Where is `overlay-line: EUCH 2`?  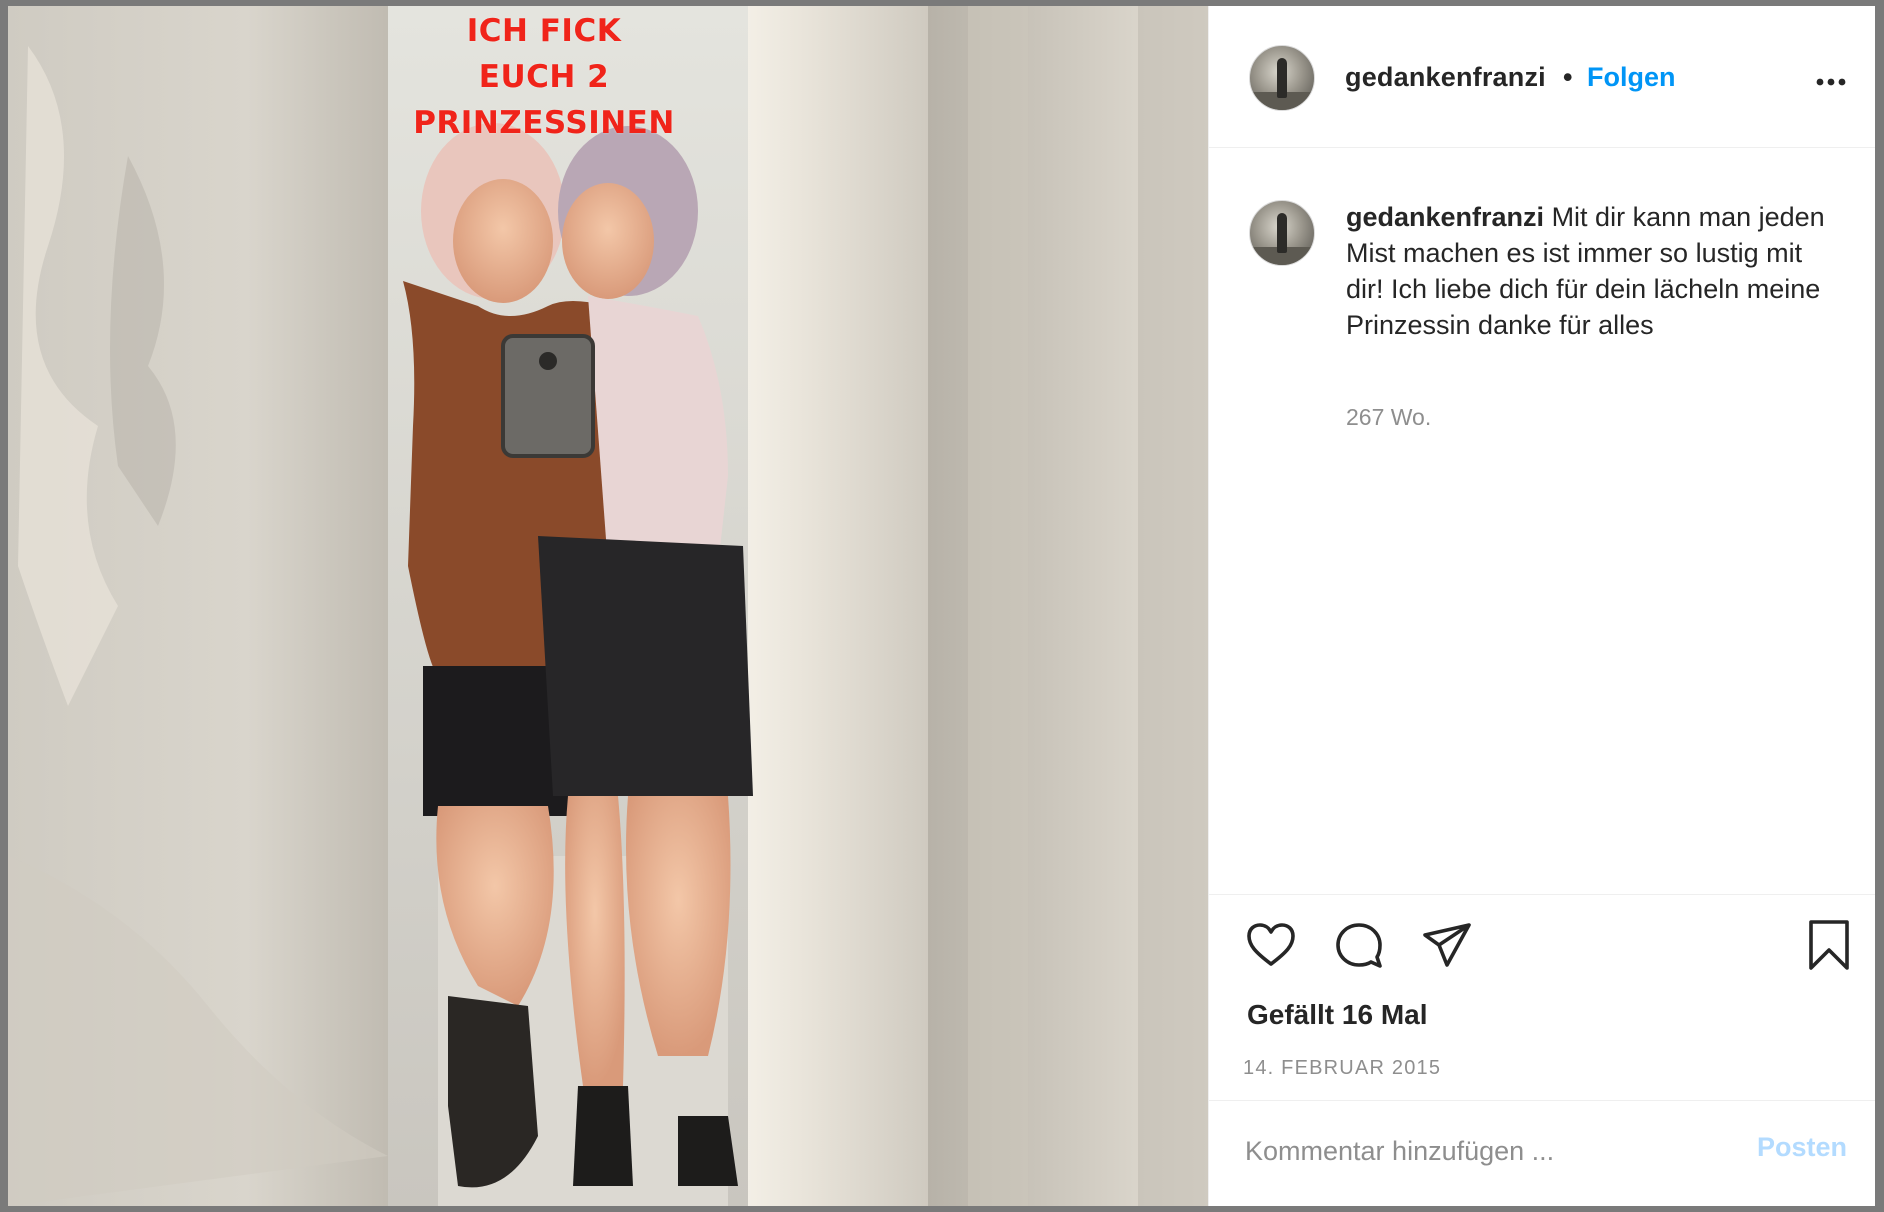
overlay-line: EUCH 2 is located at coordinates (544, 77).